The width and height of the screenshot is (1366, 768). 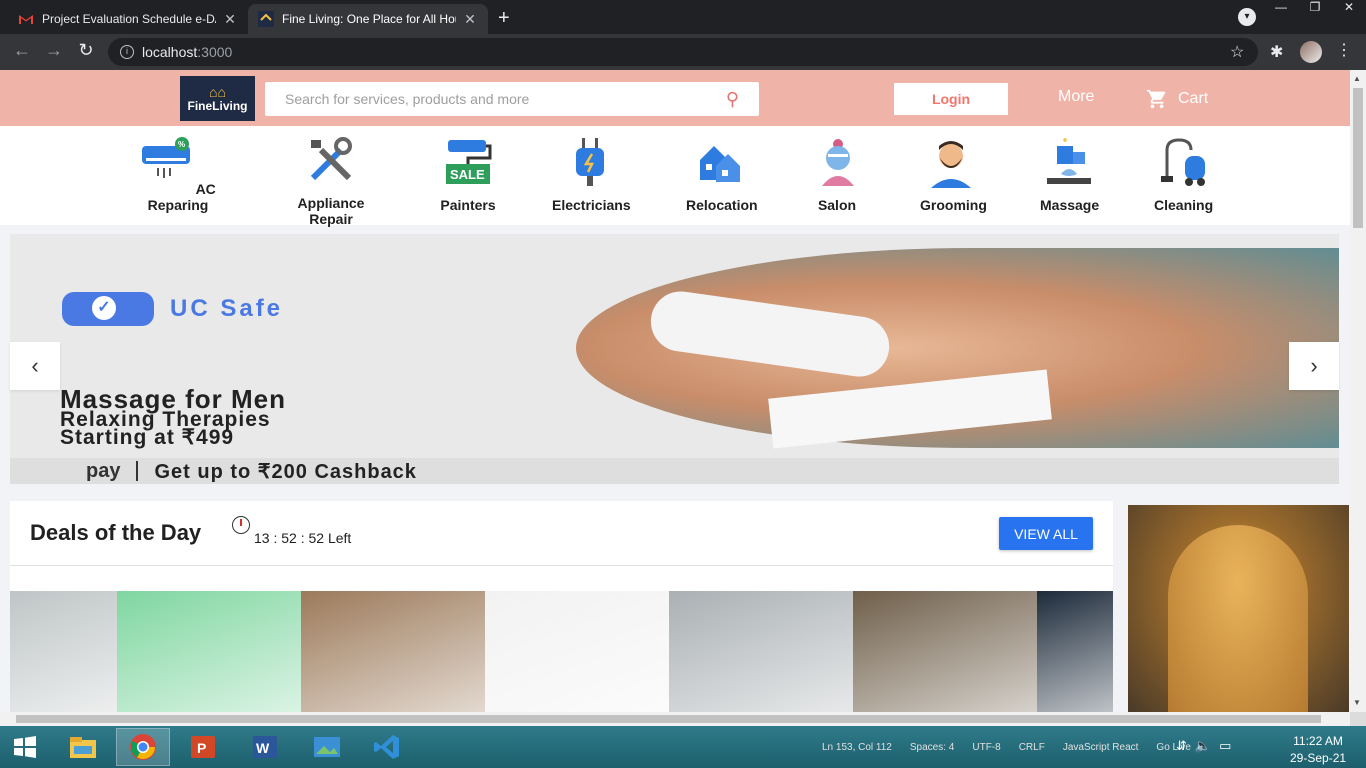 I want to click on more-menu: More, so click(x=1076, y=97).